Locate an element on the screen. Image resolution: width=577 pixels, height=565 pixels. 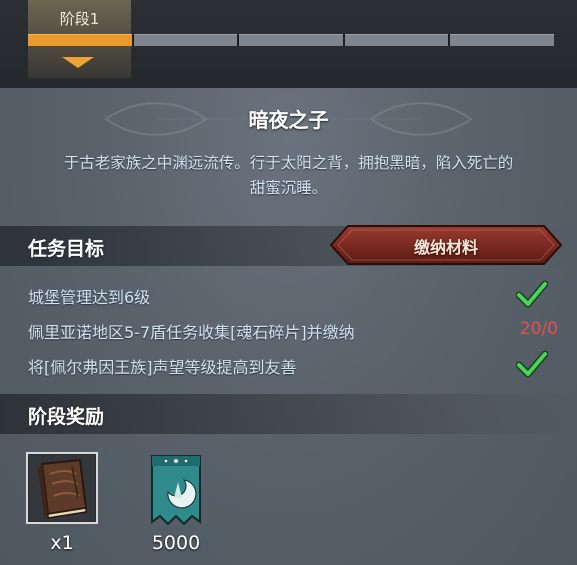
page-title: 暗夜之子 is located at coordinates (288, 120).